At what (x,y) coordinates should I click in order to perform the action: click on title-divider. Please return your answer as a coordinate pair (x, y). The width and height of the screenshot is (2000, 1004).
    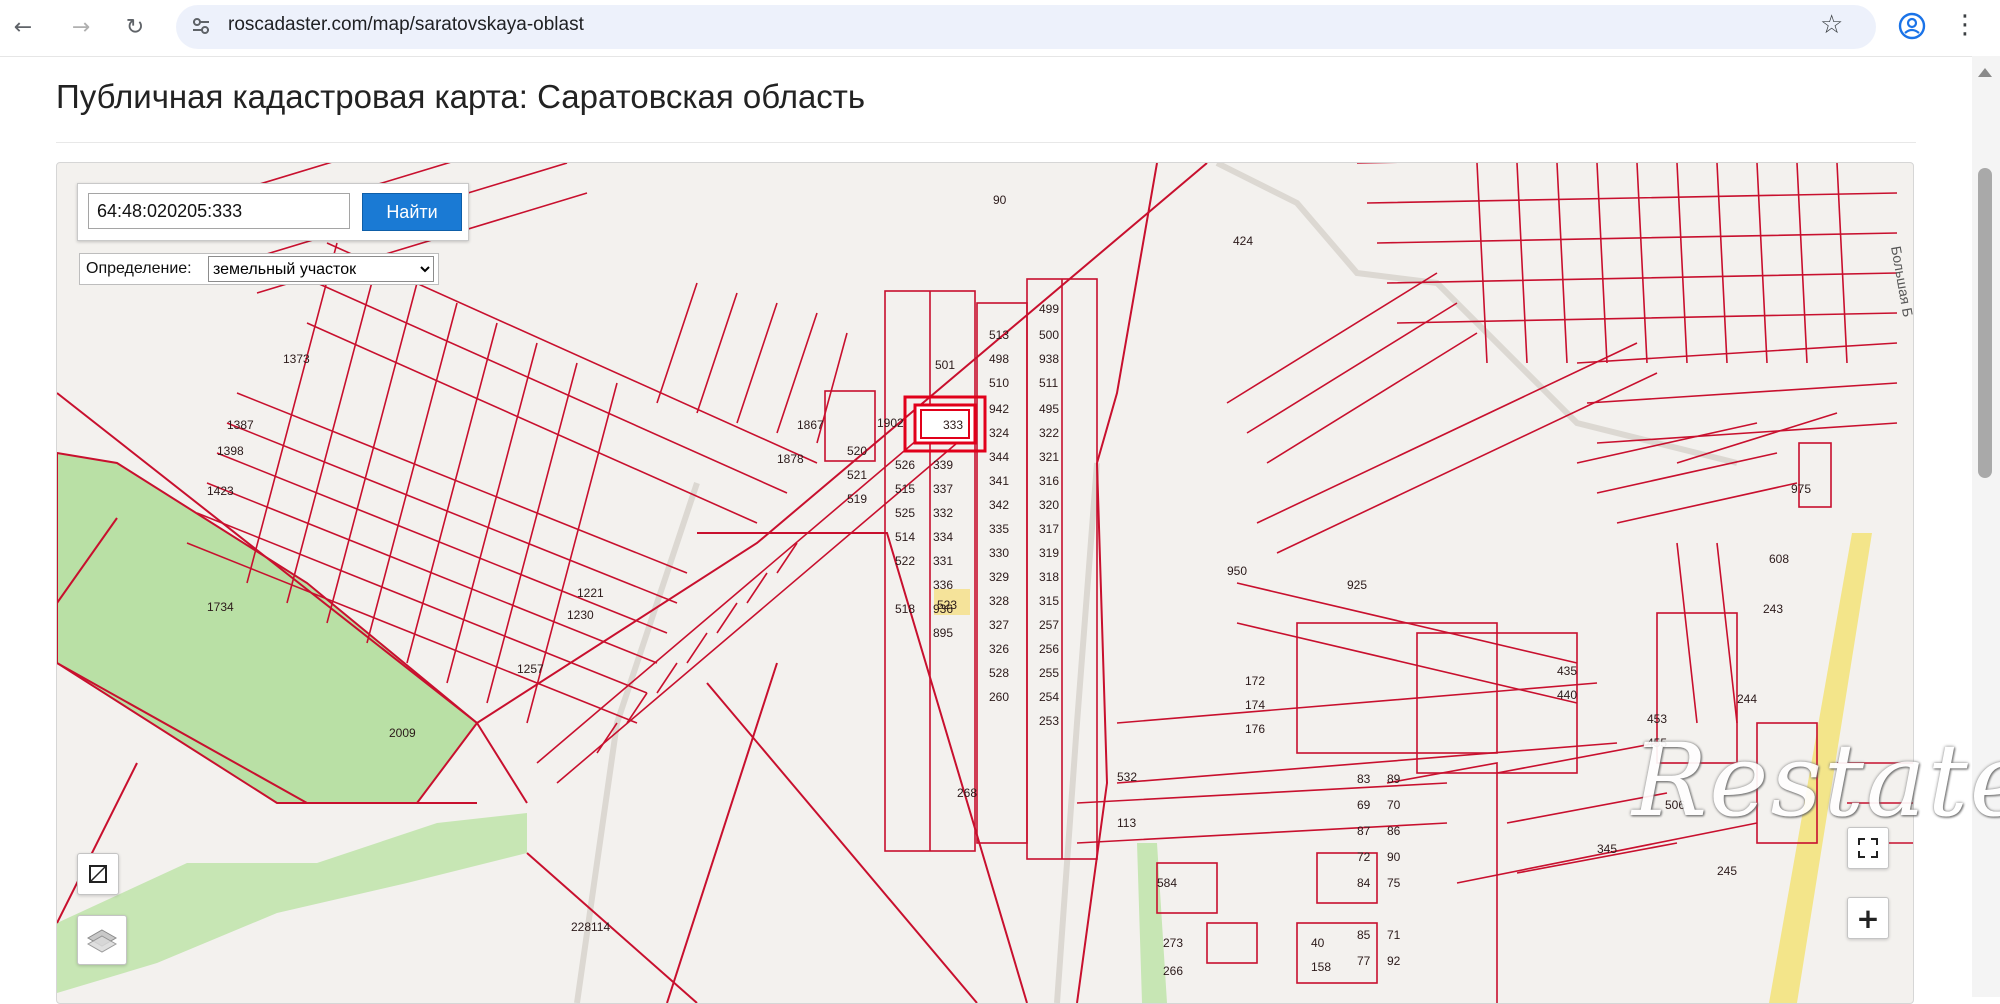
    Looking at the image, I should click on (986, 142).